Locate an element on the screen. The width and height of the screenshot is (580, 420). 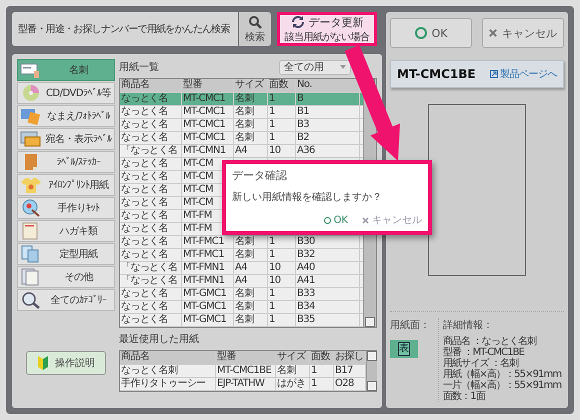
category-item: ﾗﾍﾞﾙ/ｽﾃｯｶｰ is located at coordinates (66, 162).